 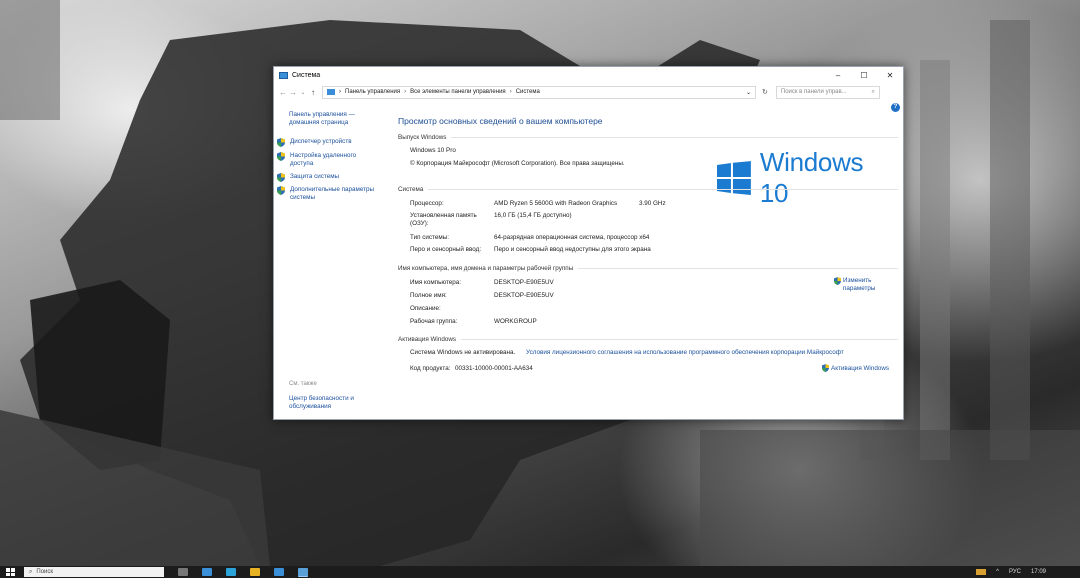 I want to click on sidebar-item-label: Дополнительные параметры системы, so click(x=332, y=193).